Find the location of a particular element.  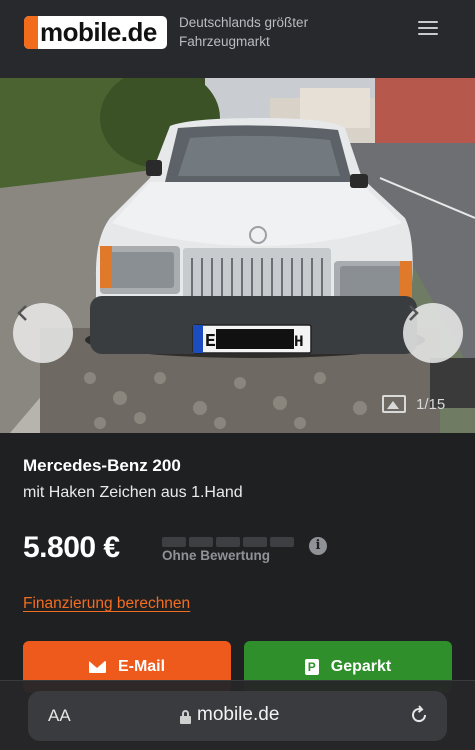

info-icon: i is located at coordinates (318, 546).